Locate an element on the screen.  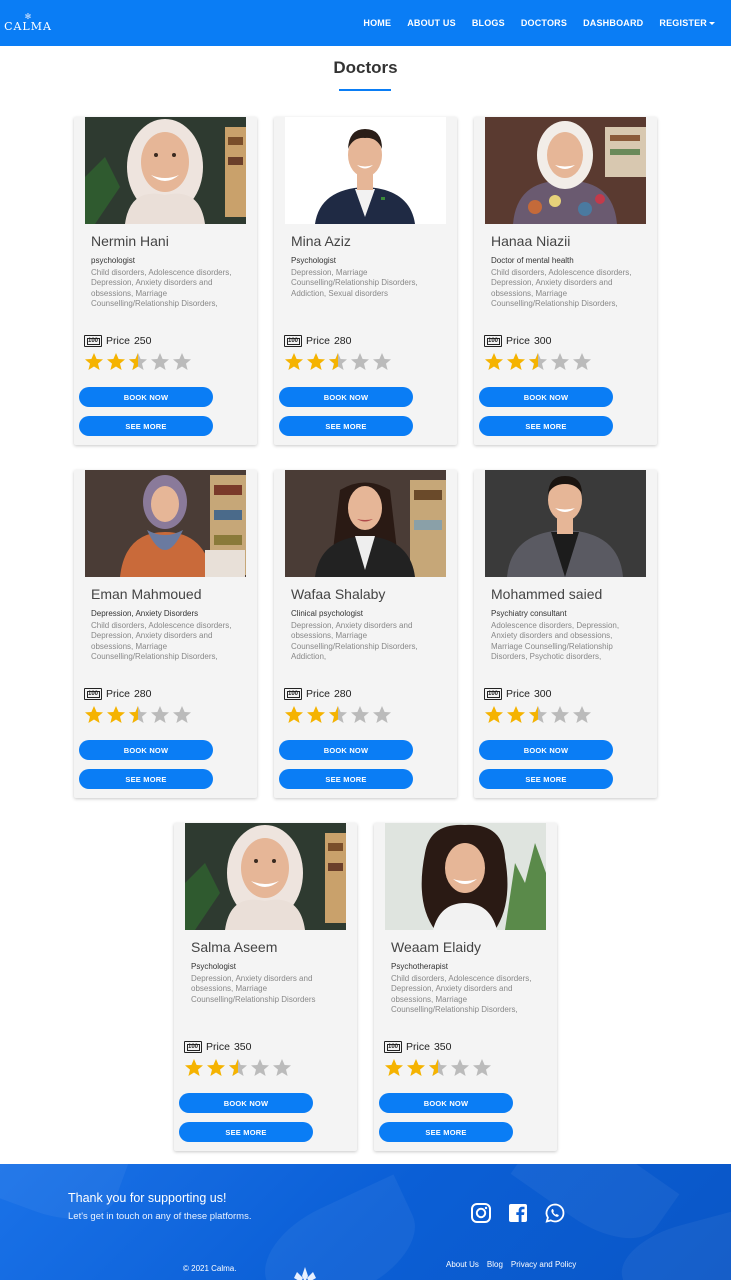
copyright-text: © 2021 Calma. is located at coordinates (210, 1268).